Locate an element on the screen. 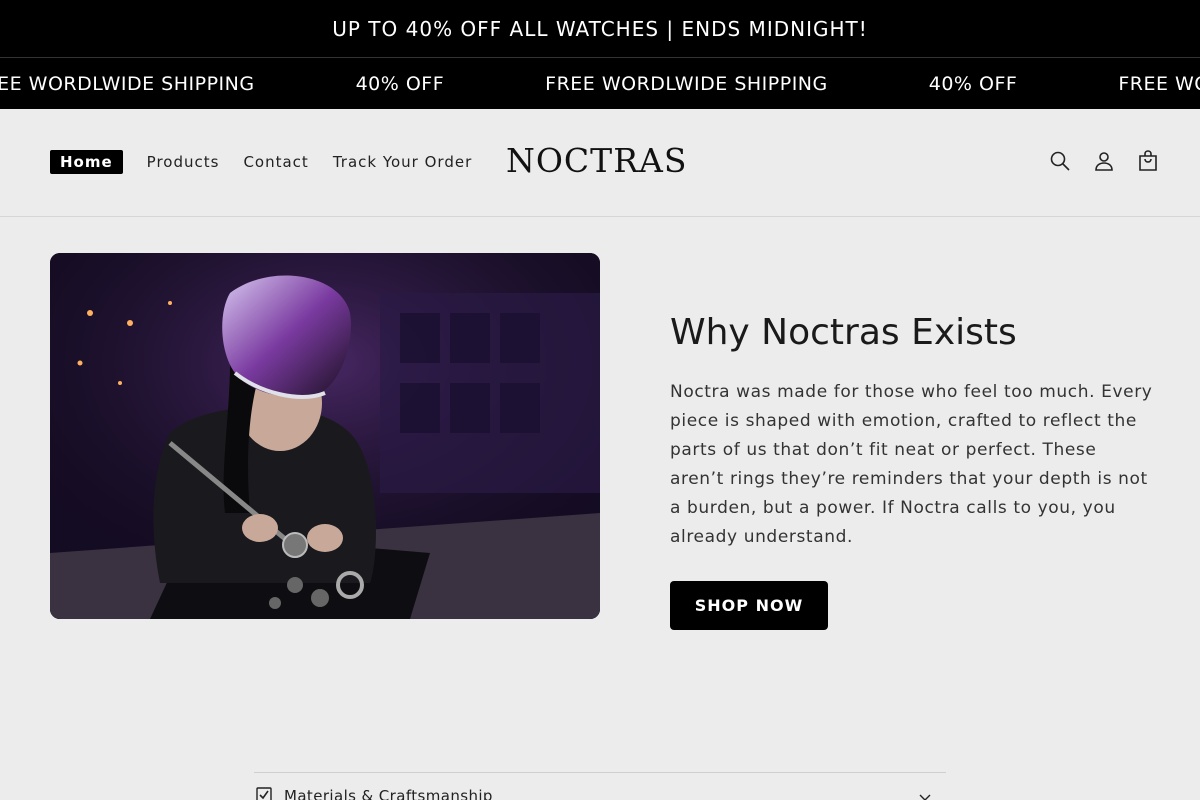 This screenshot has width=1200, height=800. cart-icon is located at coordinates (1148, 161).